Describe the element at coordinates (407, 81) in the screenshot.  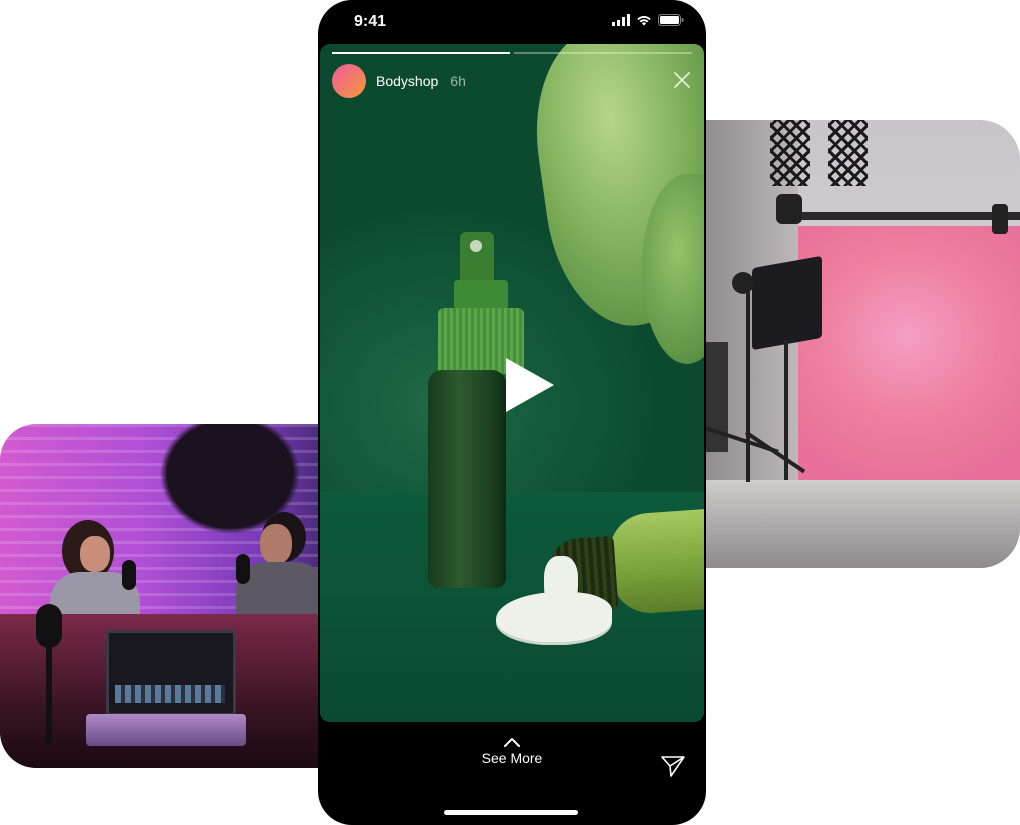
I see `username: Bodyshop` at that location.